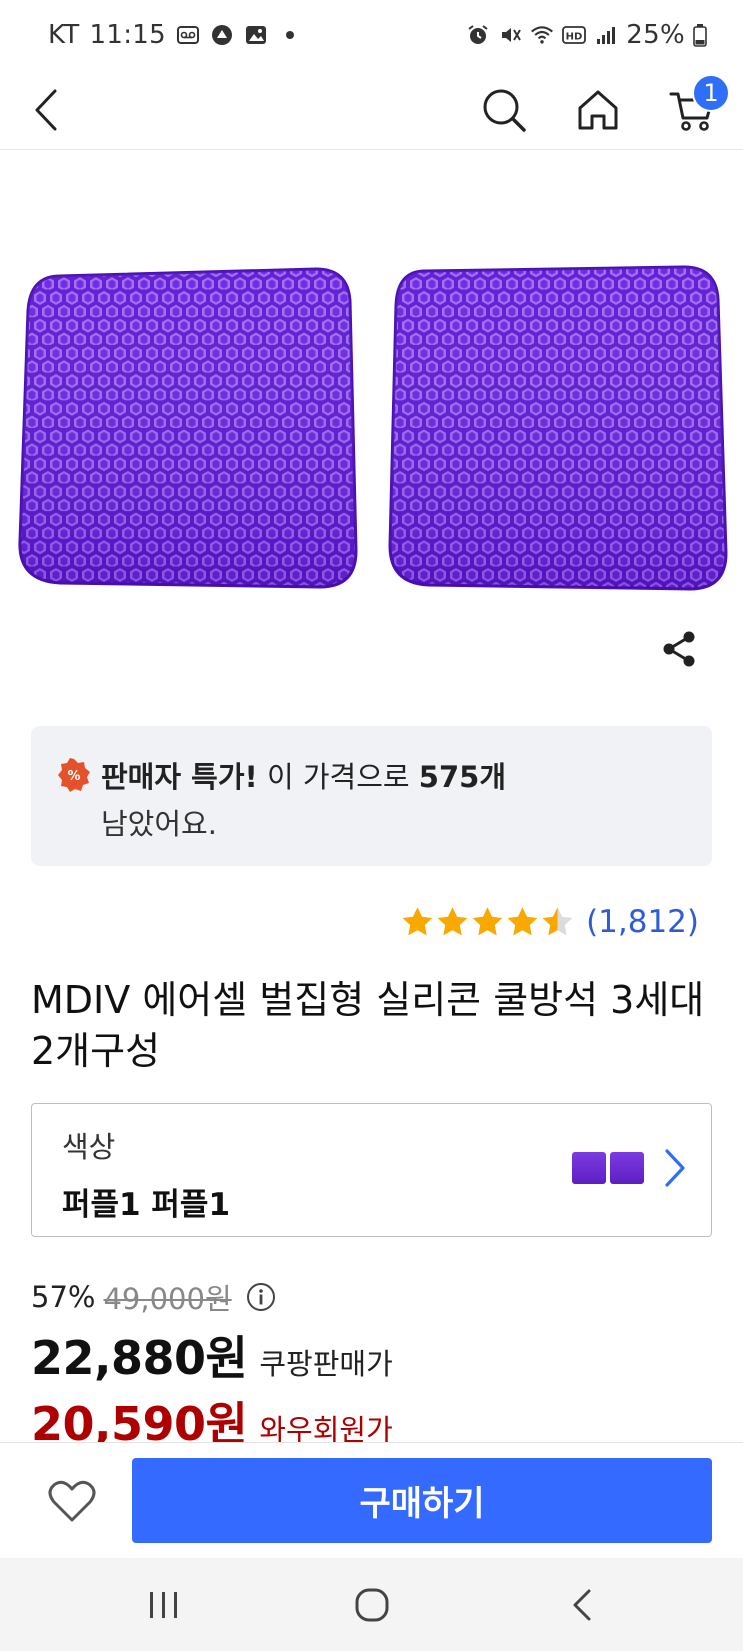 This screenshot has width=743, height=1651. What do you see at coordinates (326, 1364) in the screenshot?
I see `sale-price-label: 쿠팡판매가` at bounding box center [326, 1364].